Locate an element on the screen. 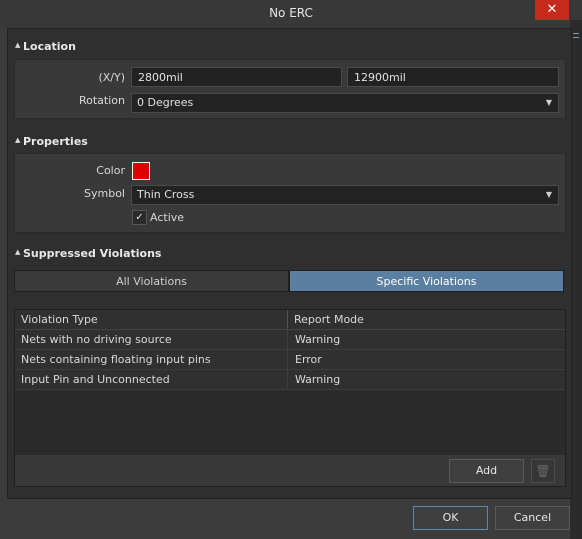 This screenshot has height=539, width=582. xy-label: (X/Y) is located at coordinates (111, 77).